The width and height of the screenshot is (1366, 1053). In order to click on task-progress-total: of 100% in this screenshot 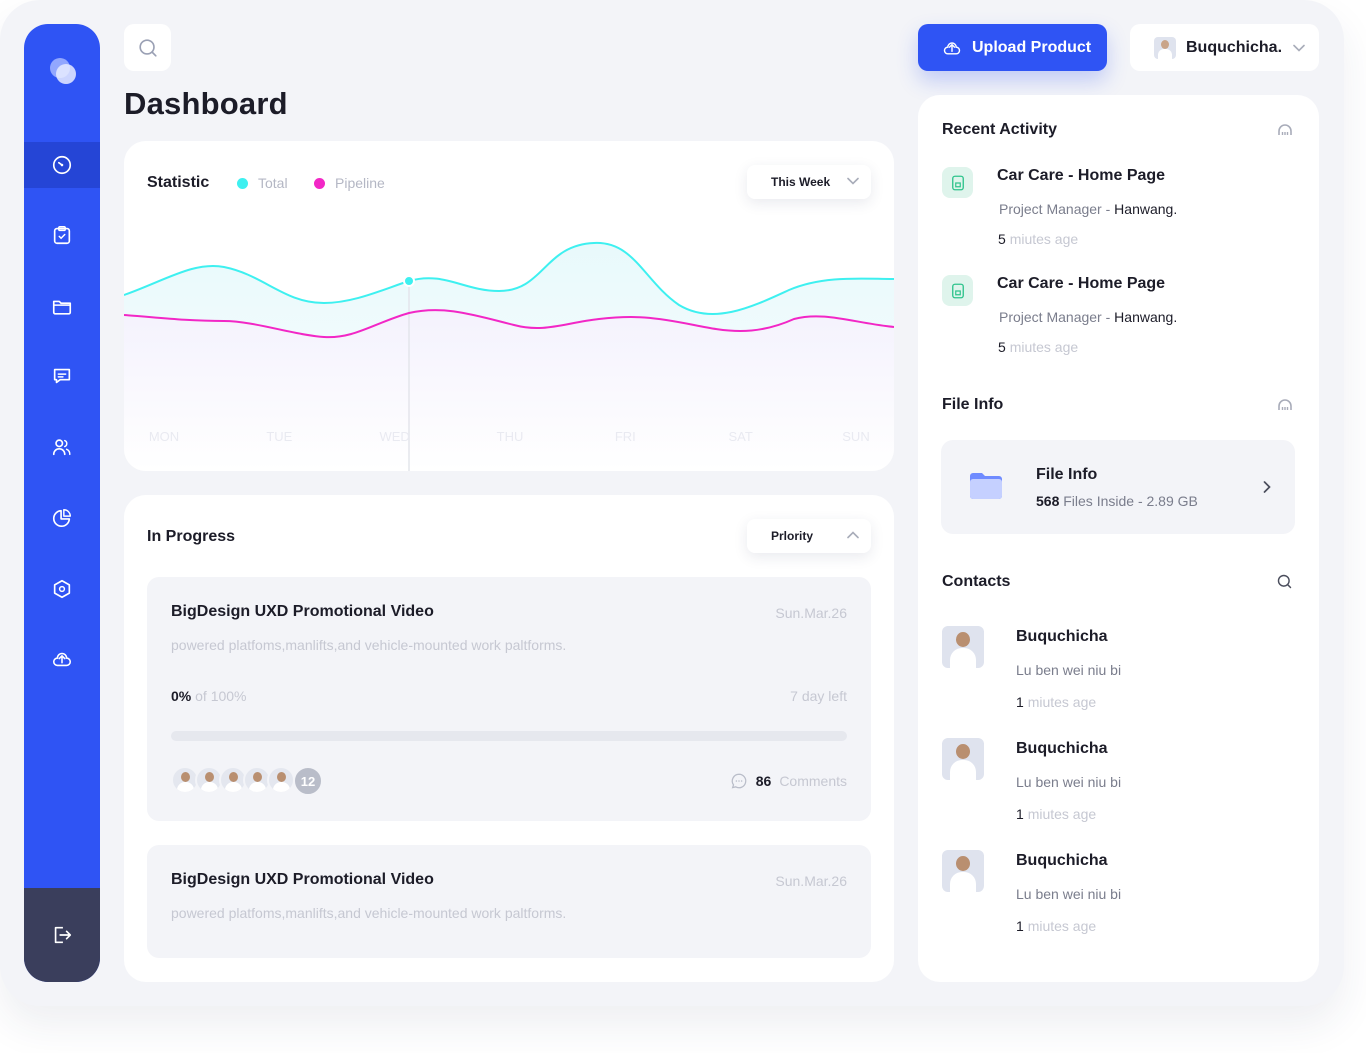, I will do `click(221, 696)`.